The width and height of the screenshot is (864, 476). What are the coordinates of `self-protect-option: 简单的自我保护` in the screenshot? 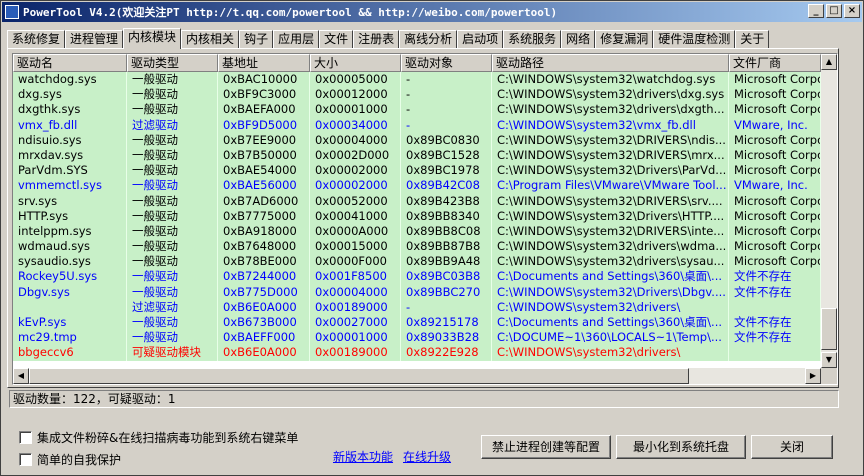 It's located at (70, 459).